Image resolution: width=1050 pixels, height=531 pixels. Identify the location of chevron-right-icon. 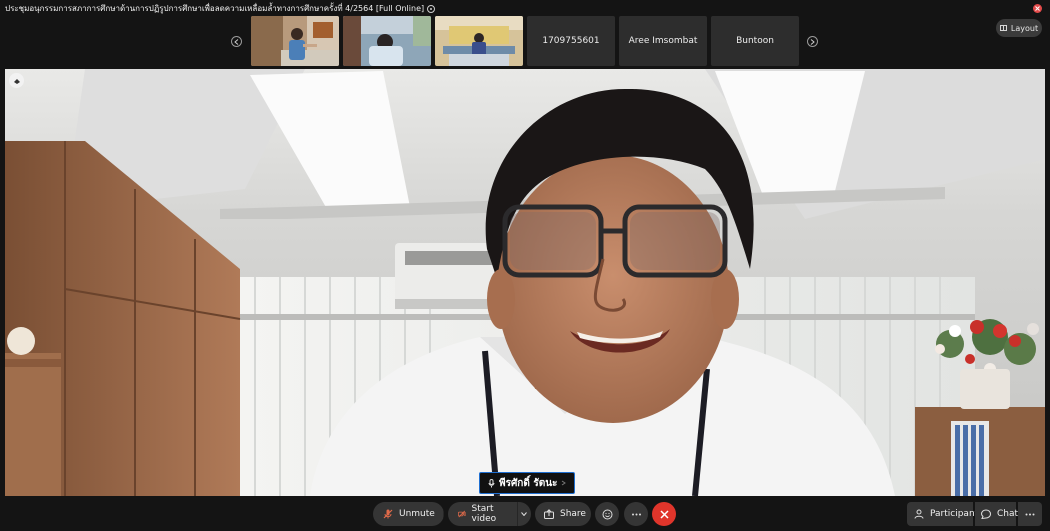
(812, 41).